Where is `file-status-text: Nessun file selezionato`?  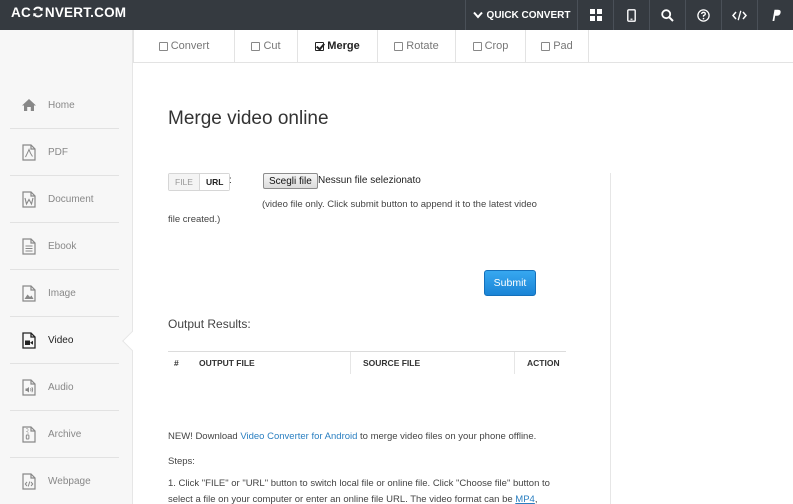
file-status-text: Nessun file selezionato is located at coordinates (369, 180).